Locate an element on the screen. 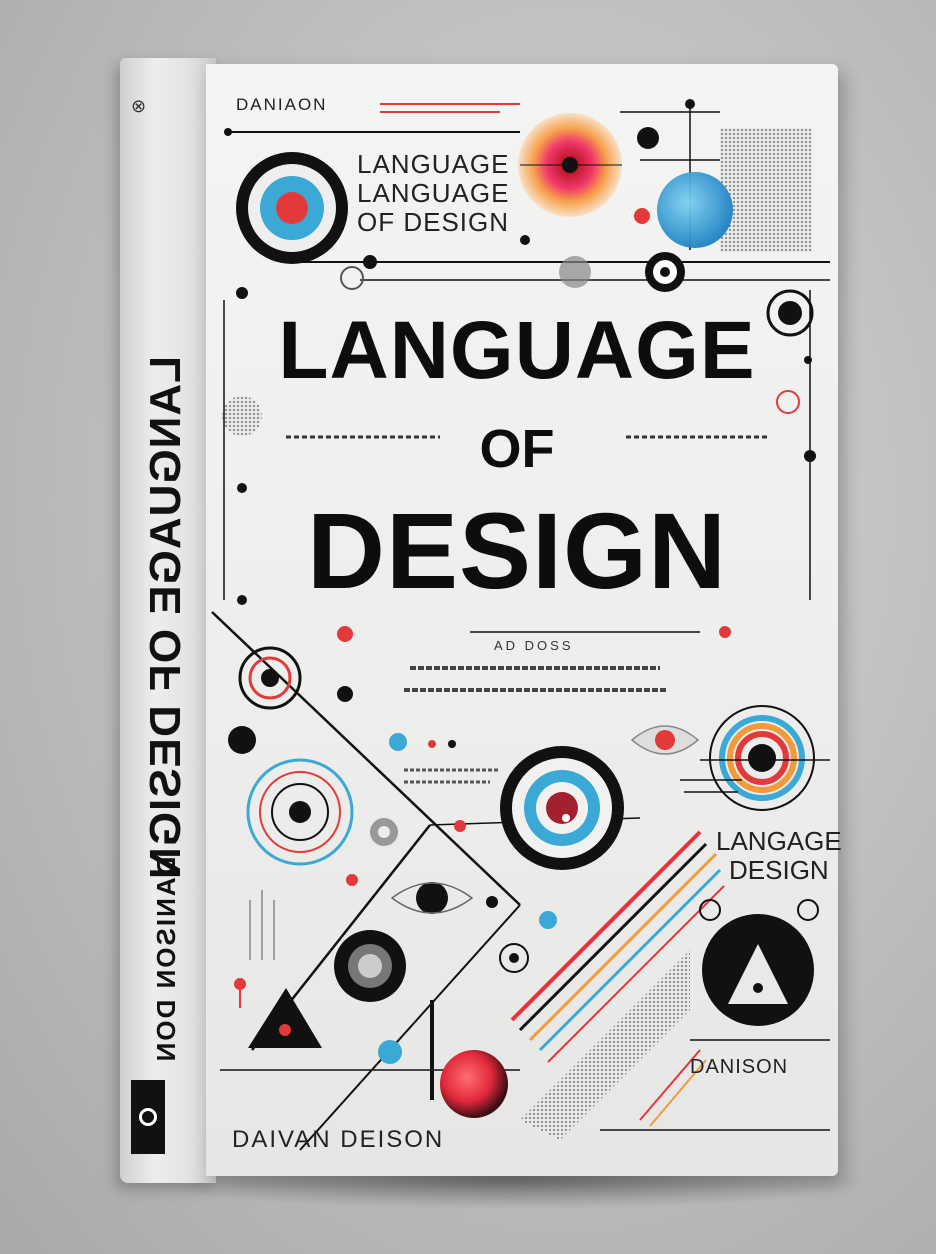 Image resolution: width=936 pixels, height=1254 pixels. side-title-line-1: LANGAGE is located at coordinates (779, 841).